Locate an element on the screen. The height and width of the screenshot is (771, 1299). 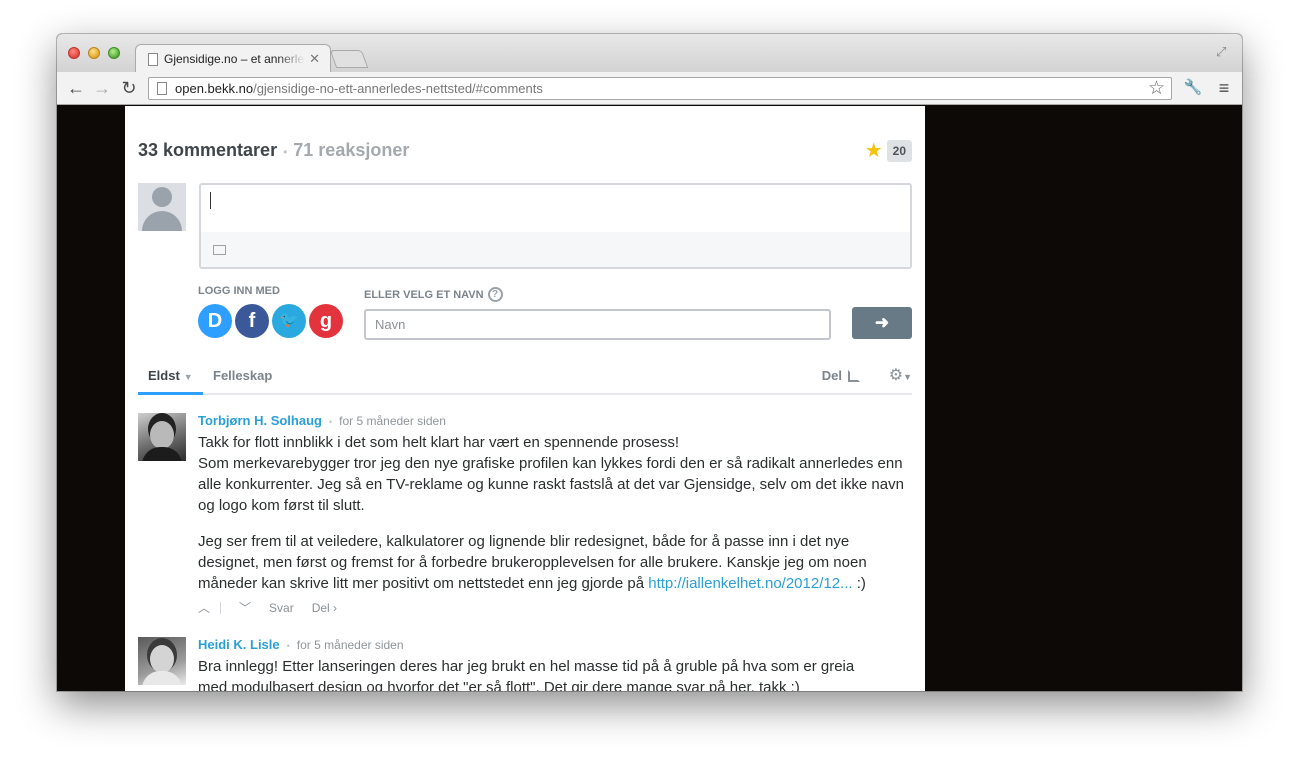
menu-icon: ≡ is located at coordinates (1224, 88).